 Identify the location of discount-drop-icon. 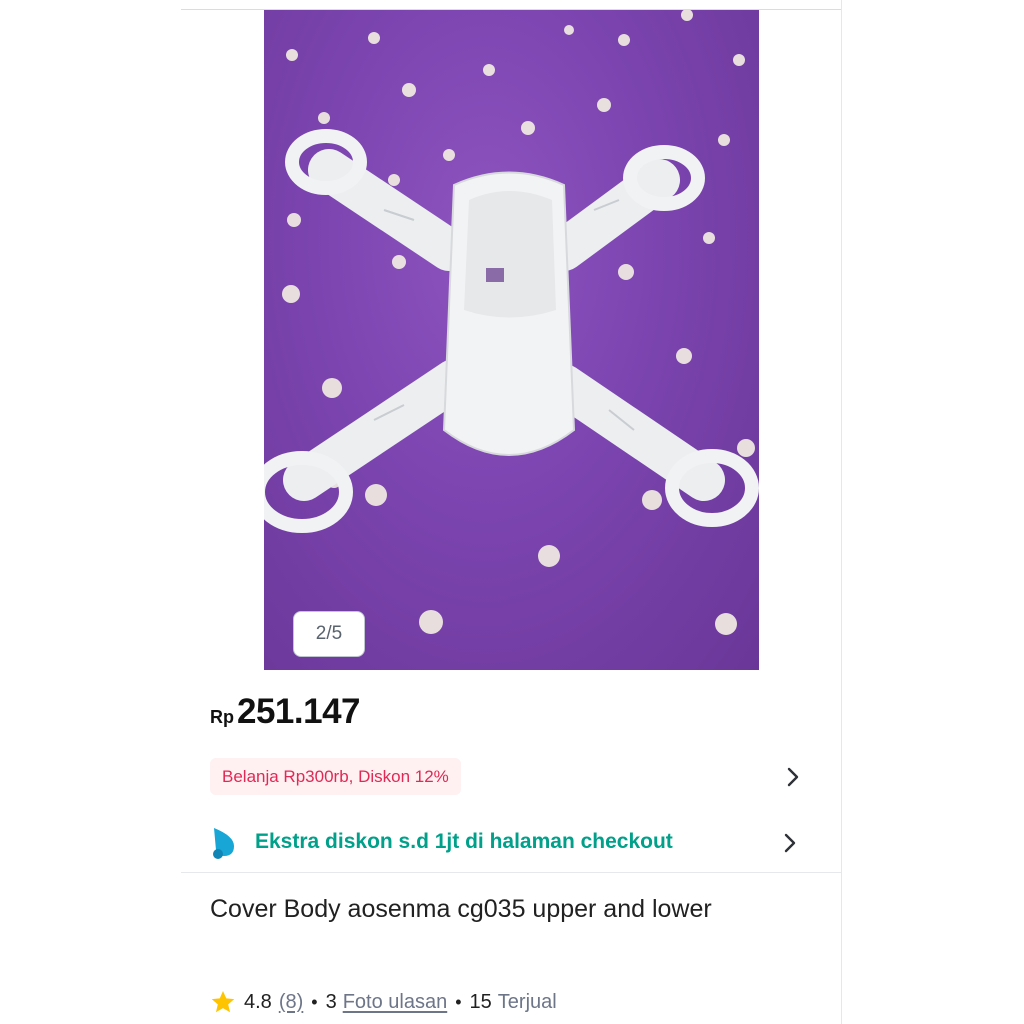
(224, 843).